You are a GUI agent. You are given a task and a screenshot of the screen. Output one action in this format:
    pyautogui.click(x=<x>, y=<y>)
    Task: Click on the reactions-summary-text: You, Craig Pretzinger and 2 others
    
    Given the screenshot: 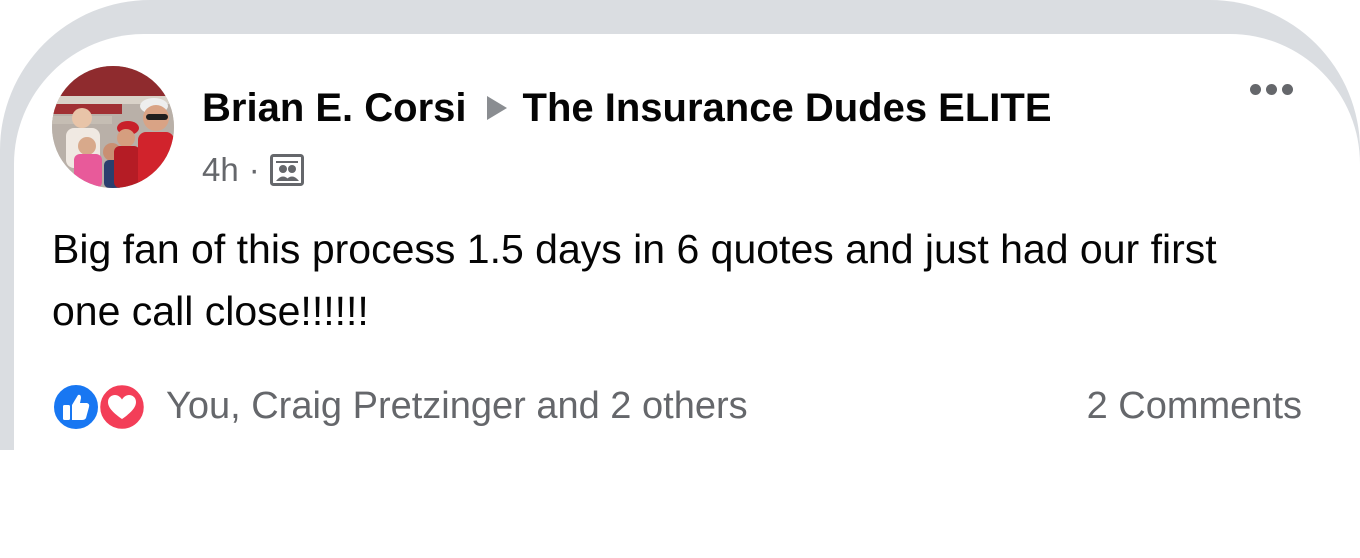 What is the action you would take?
    pyautogui.click(x=457, y=406)
    